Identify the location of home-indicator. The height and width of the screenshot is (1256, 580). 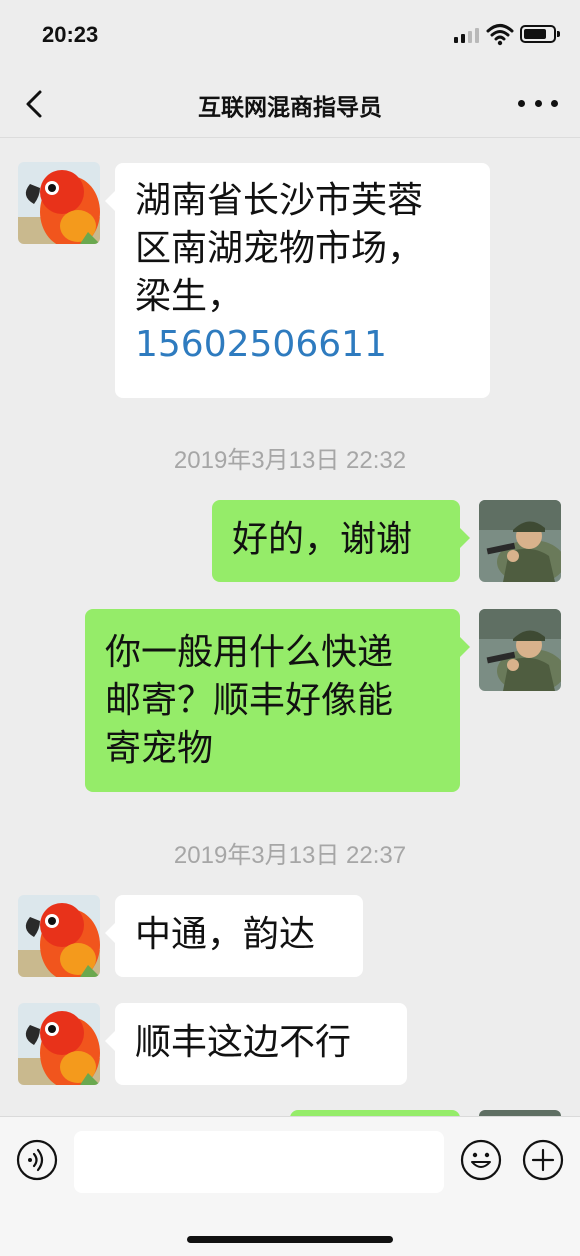
(290, 1239).